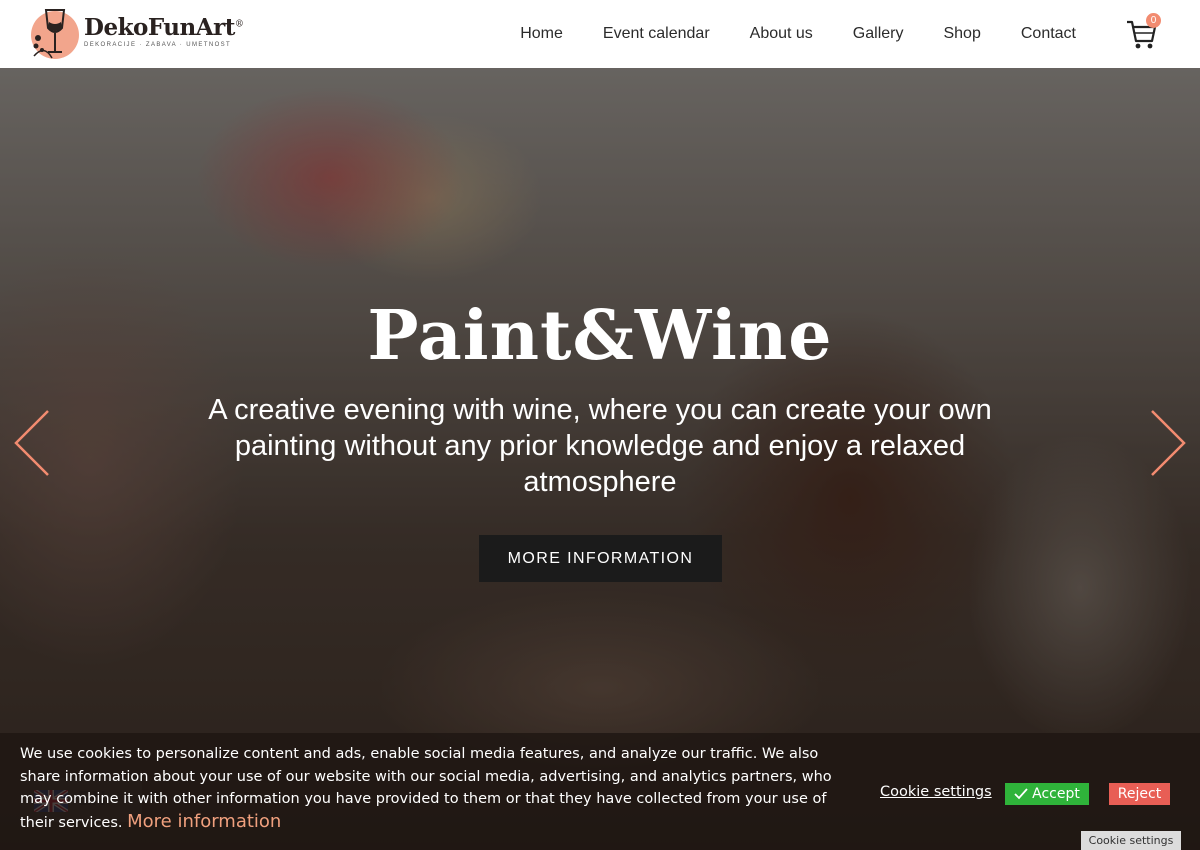 The image size is (1200, 850). What do you see at coordinates (1056, 794) in the screenshot?
I see `accept-label: Accept` at bounding box center [1056, 794].